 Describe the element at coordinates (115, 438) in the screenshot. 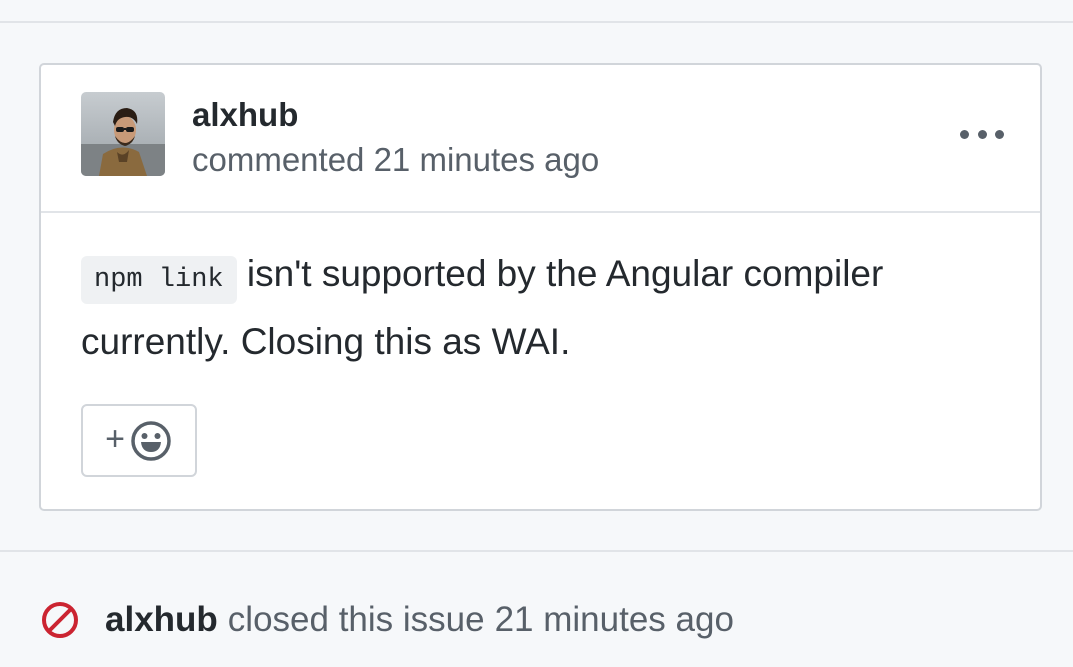

I see `plus-label: +` at that location.